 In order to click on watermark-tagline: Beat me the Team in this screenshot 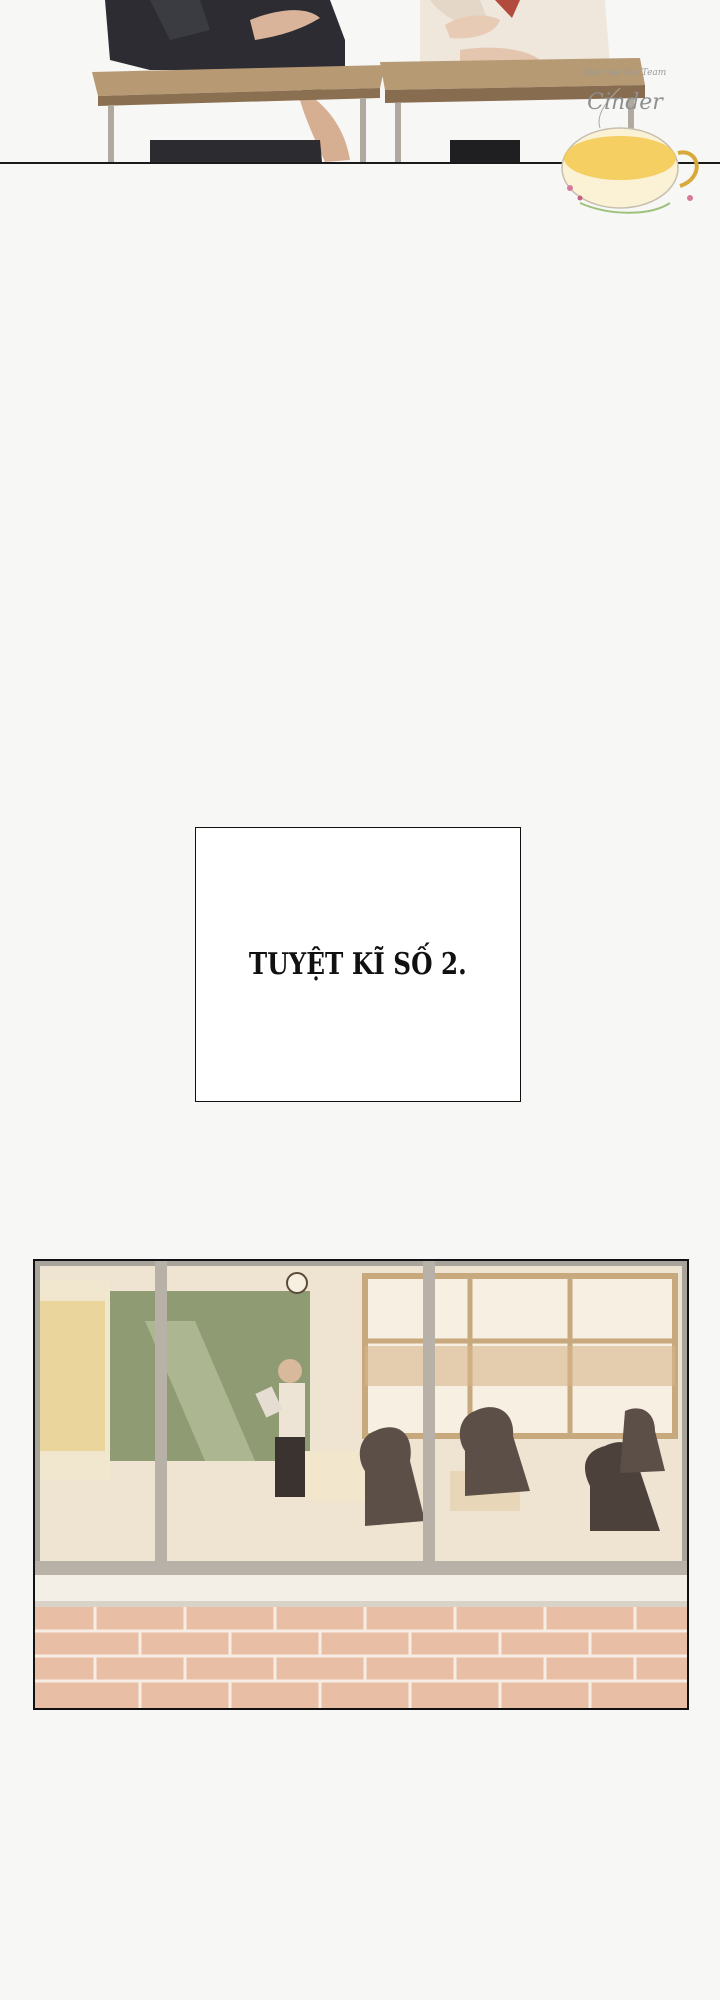, I will do `click(625, 73)`.